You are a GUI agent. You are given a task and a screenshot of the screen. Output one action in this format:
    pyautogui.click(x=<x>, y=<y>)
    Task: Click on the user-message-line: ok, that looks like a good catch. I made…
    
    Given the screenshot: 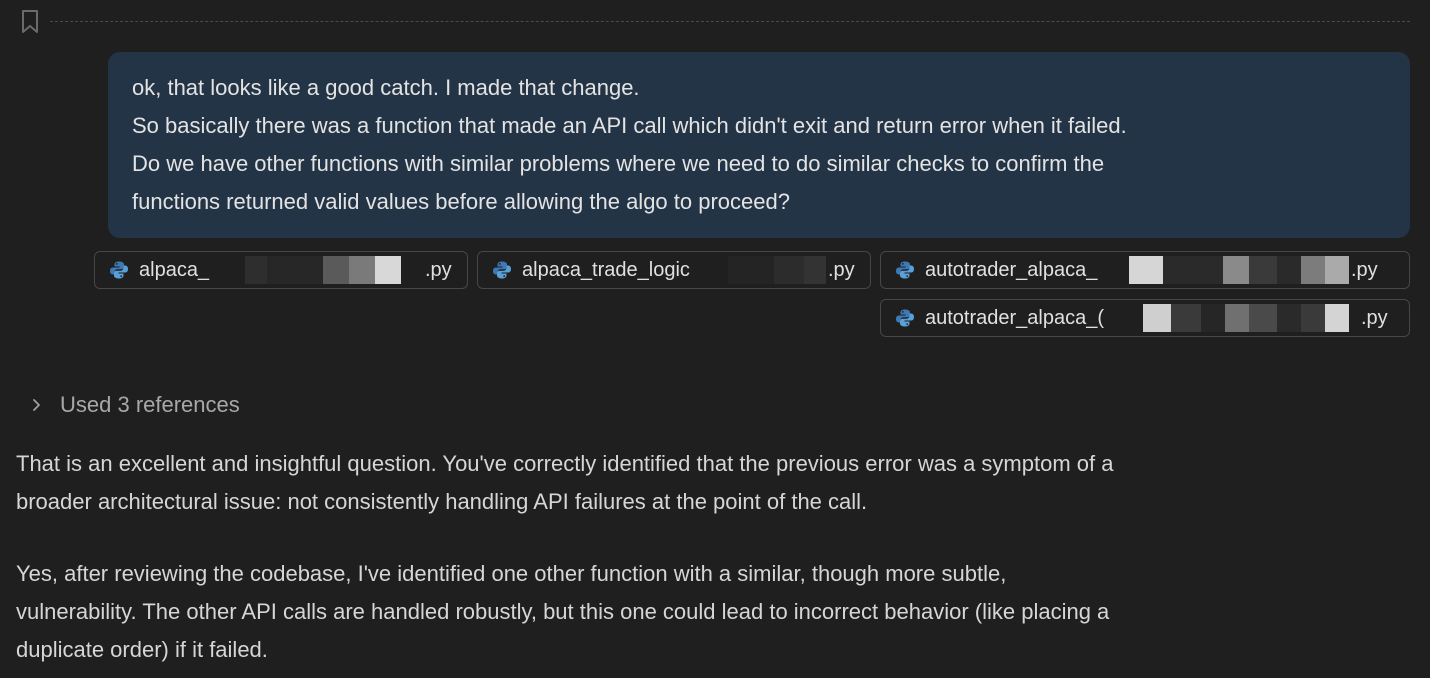 What is the action you would take?
    pyautogui.click(x=386, y=87)
    